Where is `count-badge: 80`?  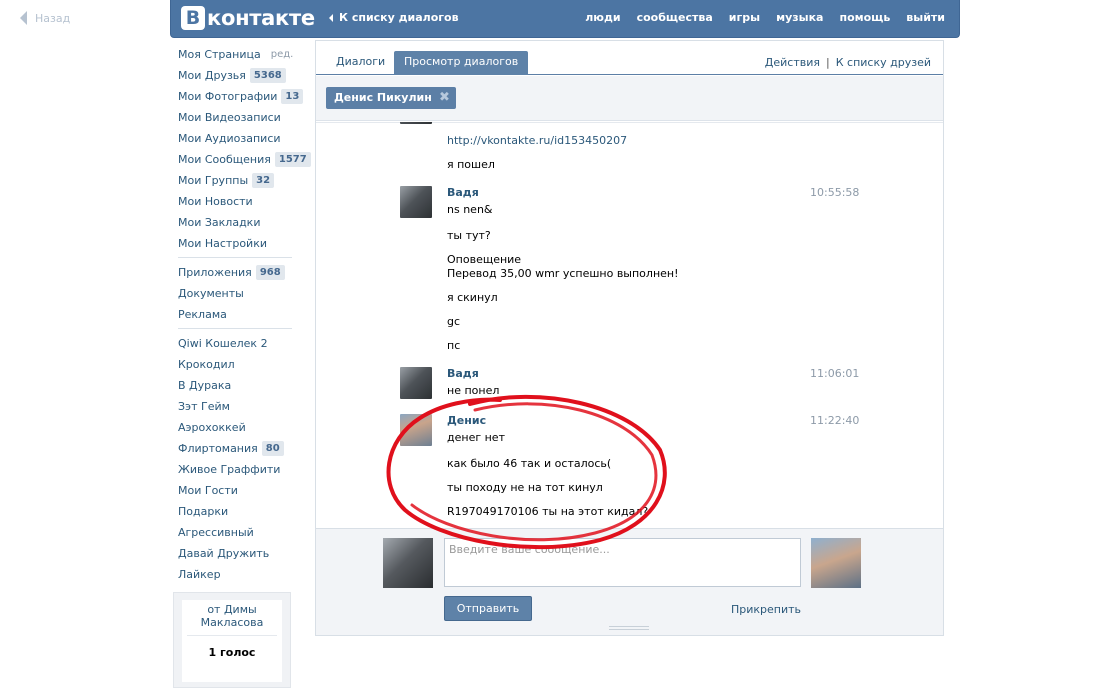 count-badge: 80 is located at coordinates (272, 448).